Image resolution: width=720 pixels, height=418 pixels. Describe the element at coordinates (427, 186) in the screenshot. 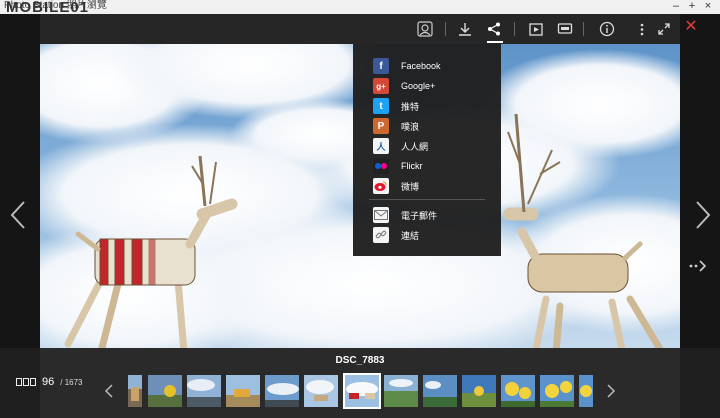

I see `share-item-weibo: 微博` at that location.